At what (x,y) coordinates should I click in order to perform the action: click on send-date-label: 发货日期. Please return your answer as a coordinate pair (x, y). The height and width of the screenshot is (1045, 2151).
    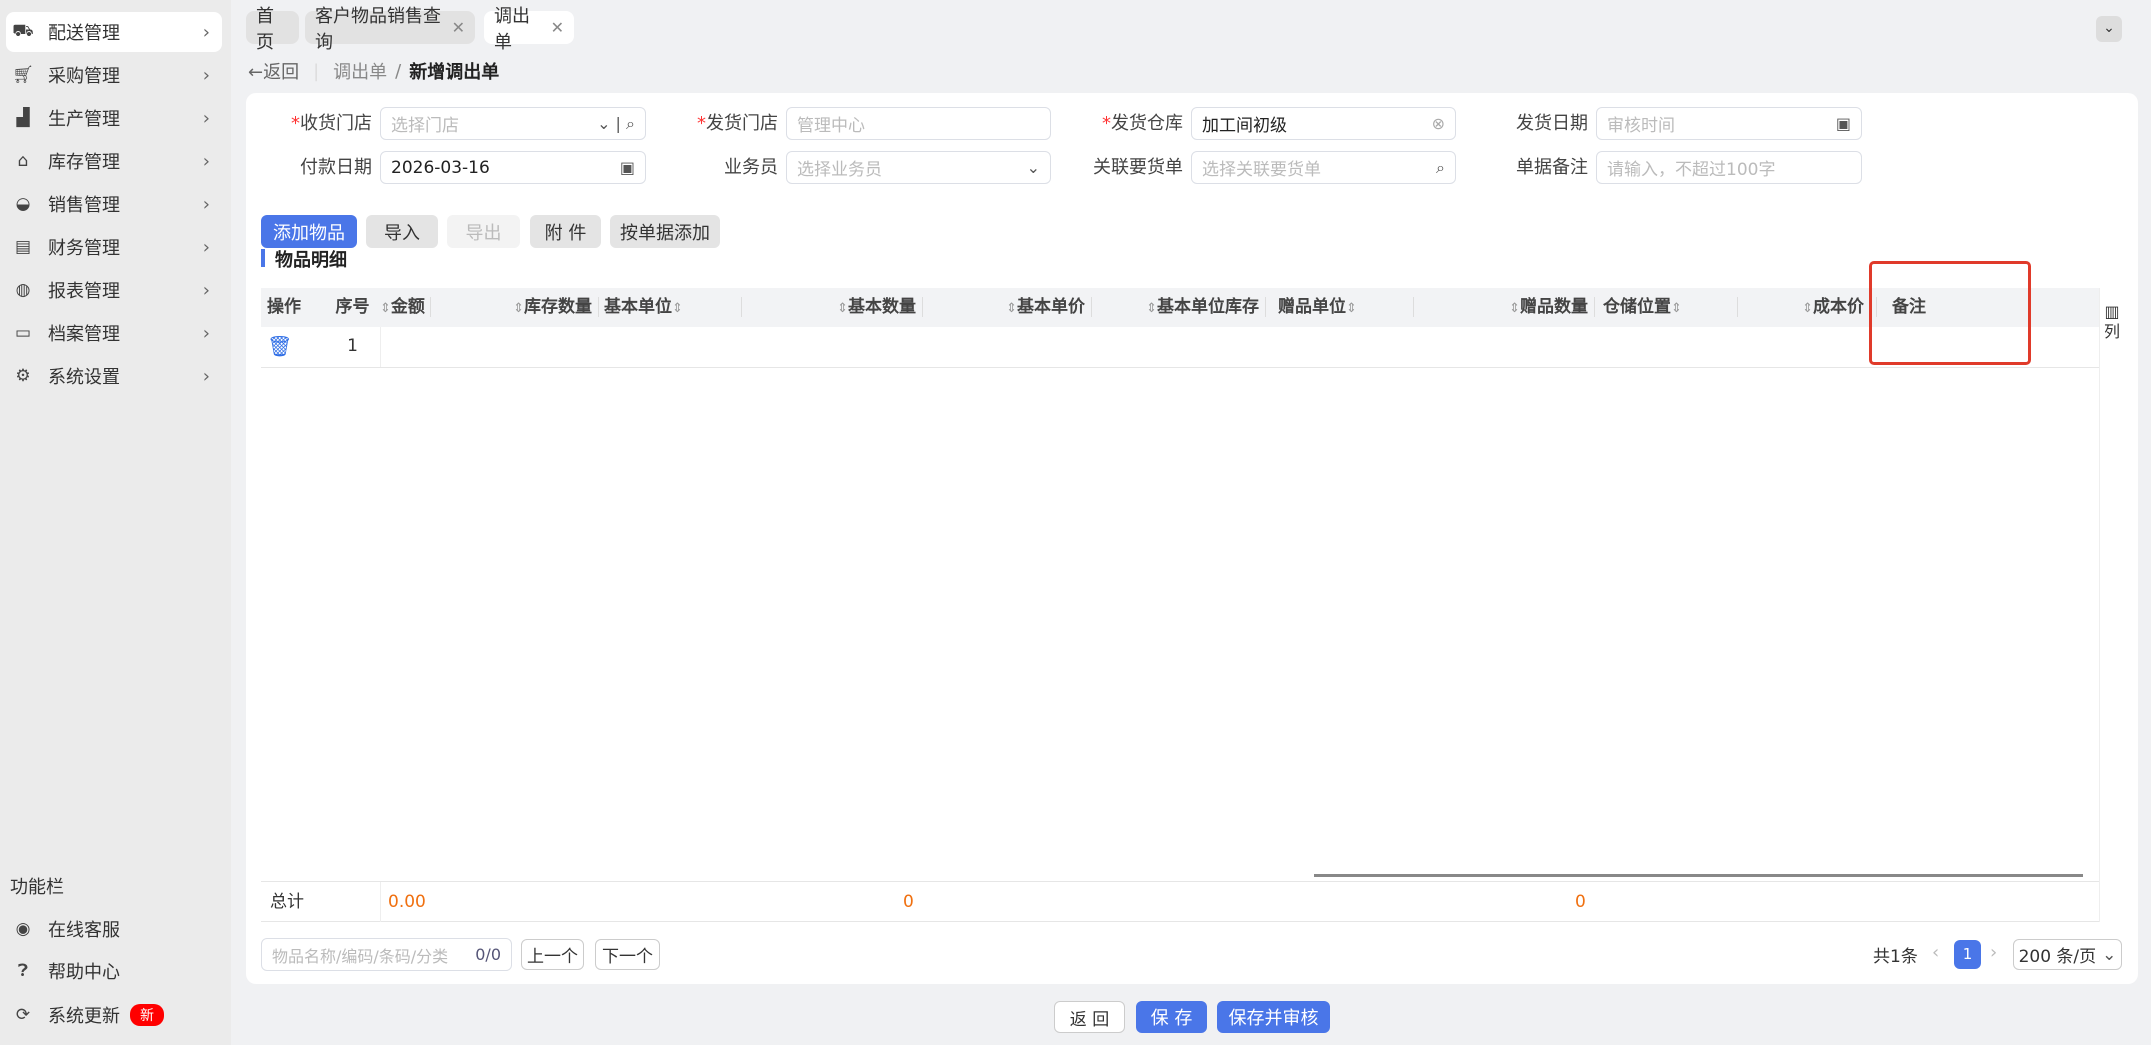
    Looking at the image, I should click on (1552, 123).